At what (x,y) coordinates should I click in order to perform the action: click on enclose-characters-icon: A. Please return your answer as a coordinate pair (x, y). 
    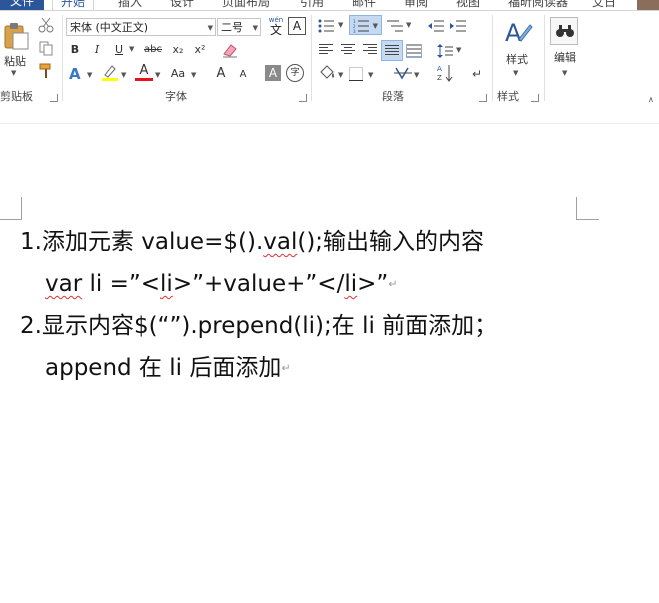
    Looking at the image, I should click on (297, 26).